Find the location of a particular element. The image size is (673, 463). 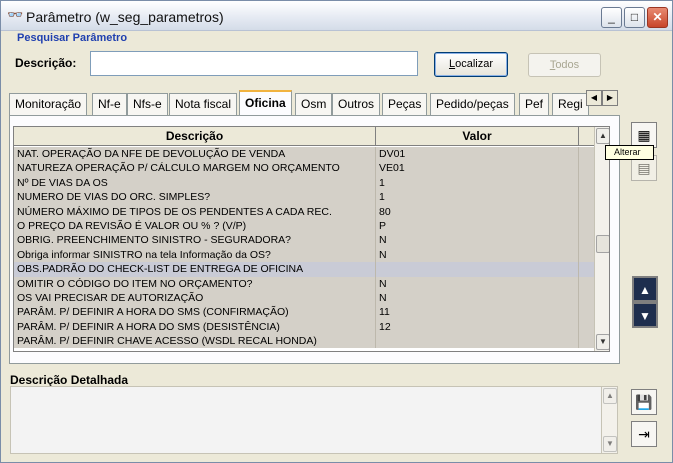

description-label: Descrição: is located at coordinates (46, 63).